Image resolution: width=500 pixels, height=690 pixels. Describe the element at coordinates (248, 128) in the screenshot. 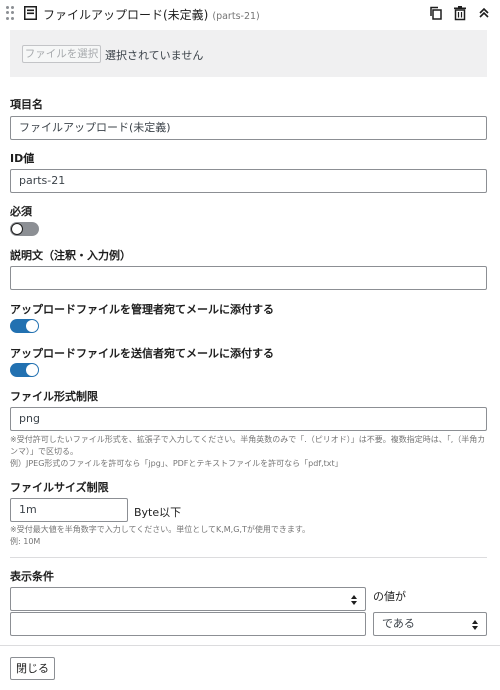

I see `item-name-input: ファイルアップロード(未定義)` at that location.